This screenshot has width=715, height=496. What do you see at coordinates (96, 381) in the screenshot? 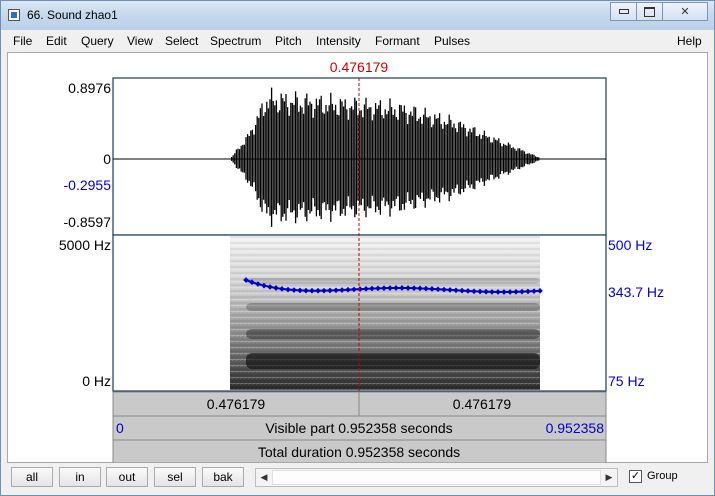
I see `spectrogram-freq-bottom: 0 Hz` at bounding box center [96, 381].